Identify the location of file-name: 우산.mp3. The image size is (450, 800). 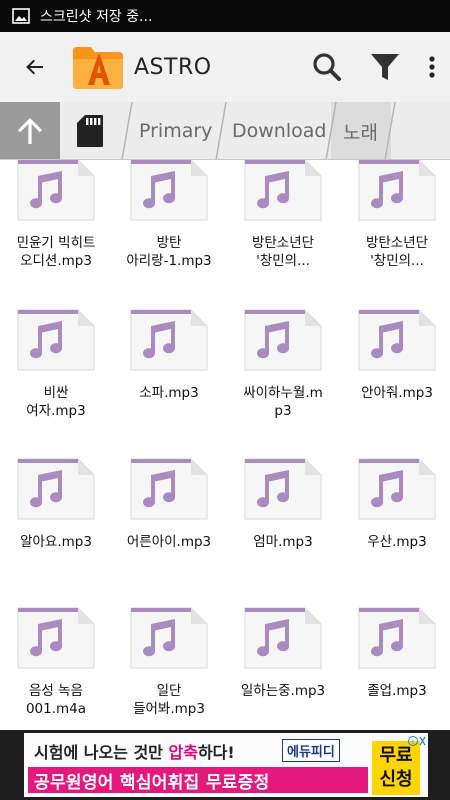
(397, 542).